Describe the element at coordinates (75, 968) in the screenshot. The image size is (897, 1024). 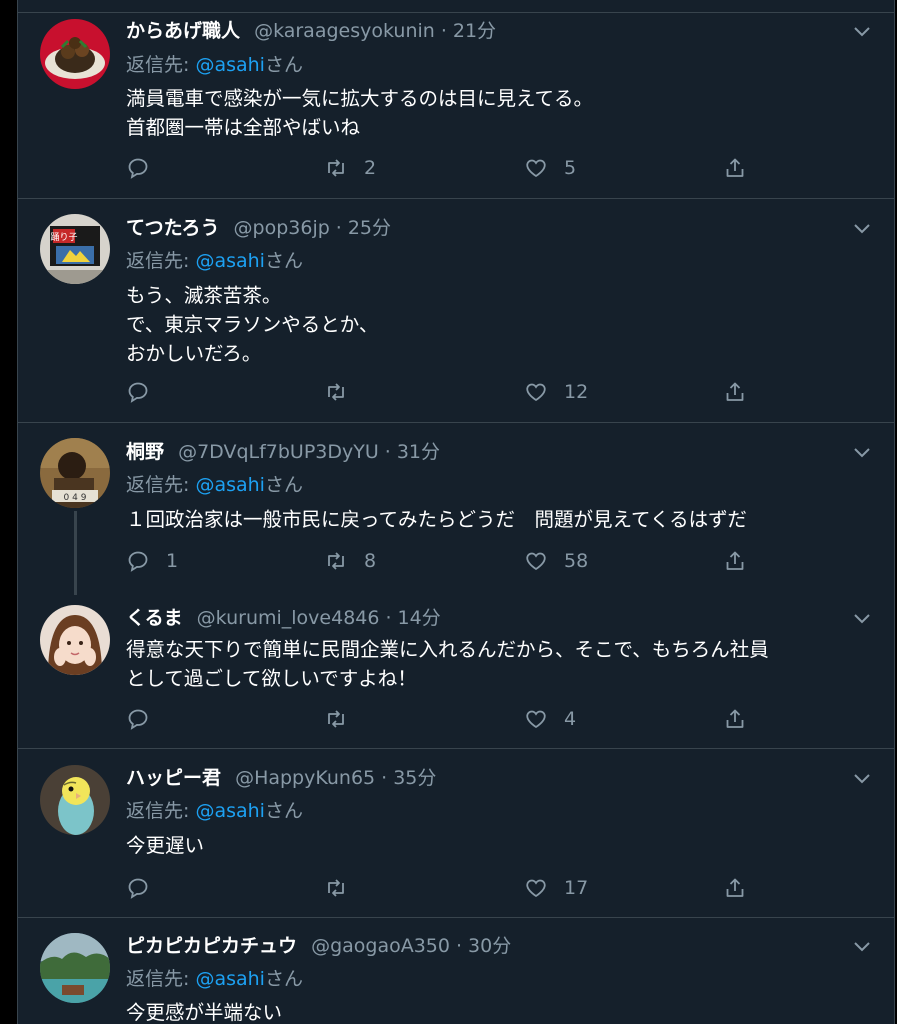
I see `landscape-avatar` at that location.